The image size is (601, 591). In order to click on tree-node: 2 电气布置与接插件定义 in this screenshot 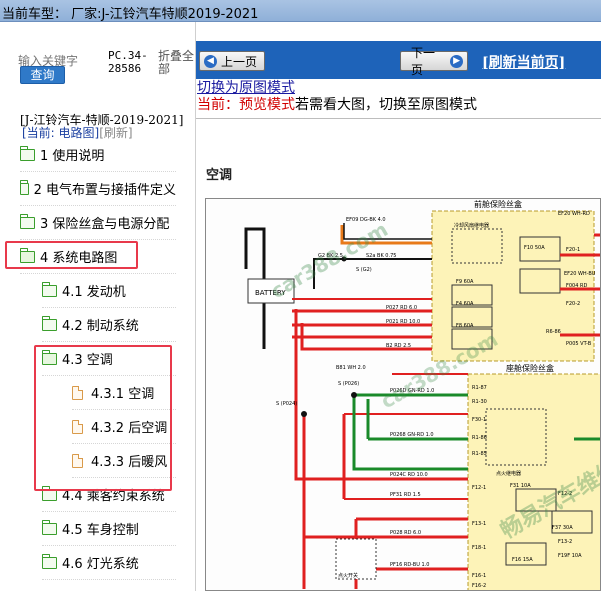, I will do `click(97, 189)`.